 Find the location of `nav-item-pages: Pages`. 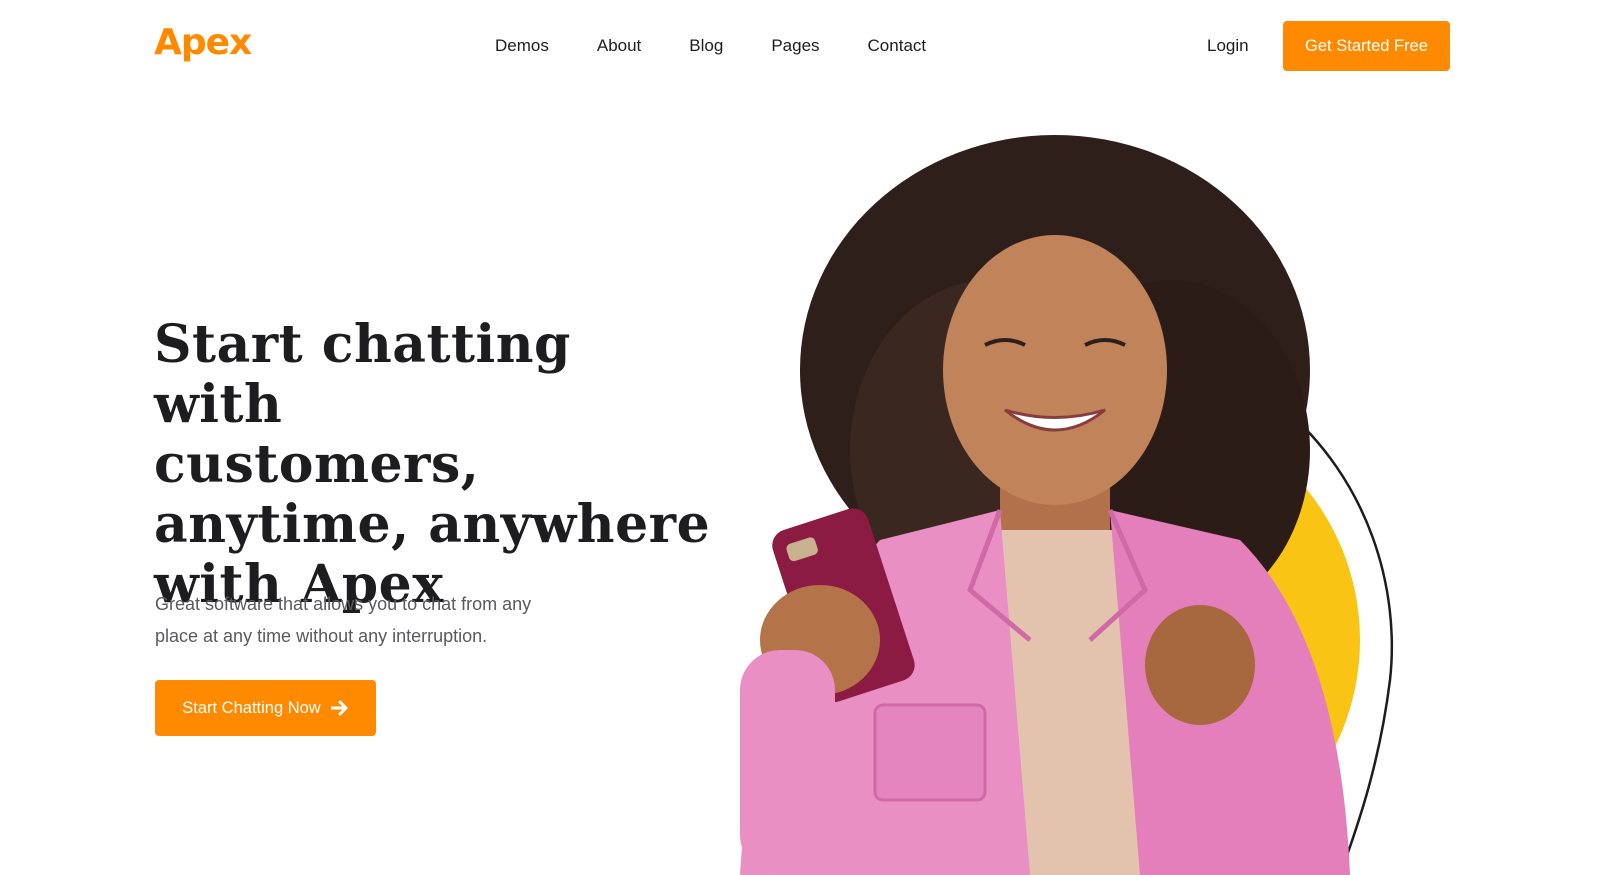

nav-item-pages: Pages is located at coordinates (795, 46).